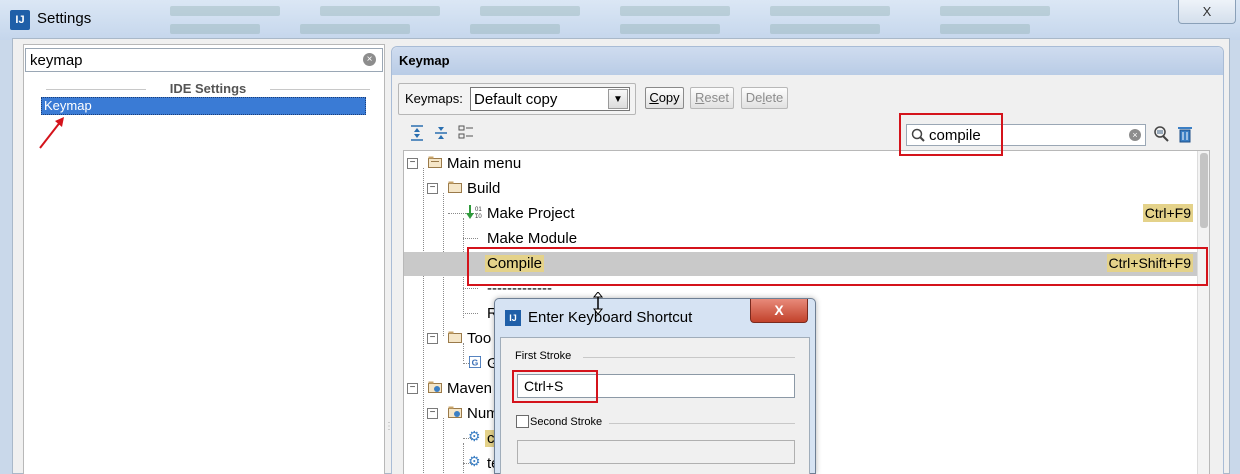 This screenshot has width=1240, height=474. What do you see at coordinates (543, 356) in the screenshot?
I see `first-stroke-label: First Stroke` at bounding box center [543, 356].